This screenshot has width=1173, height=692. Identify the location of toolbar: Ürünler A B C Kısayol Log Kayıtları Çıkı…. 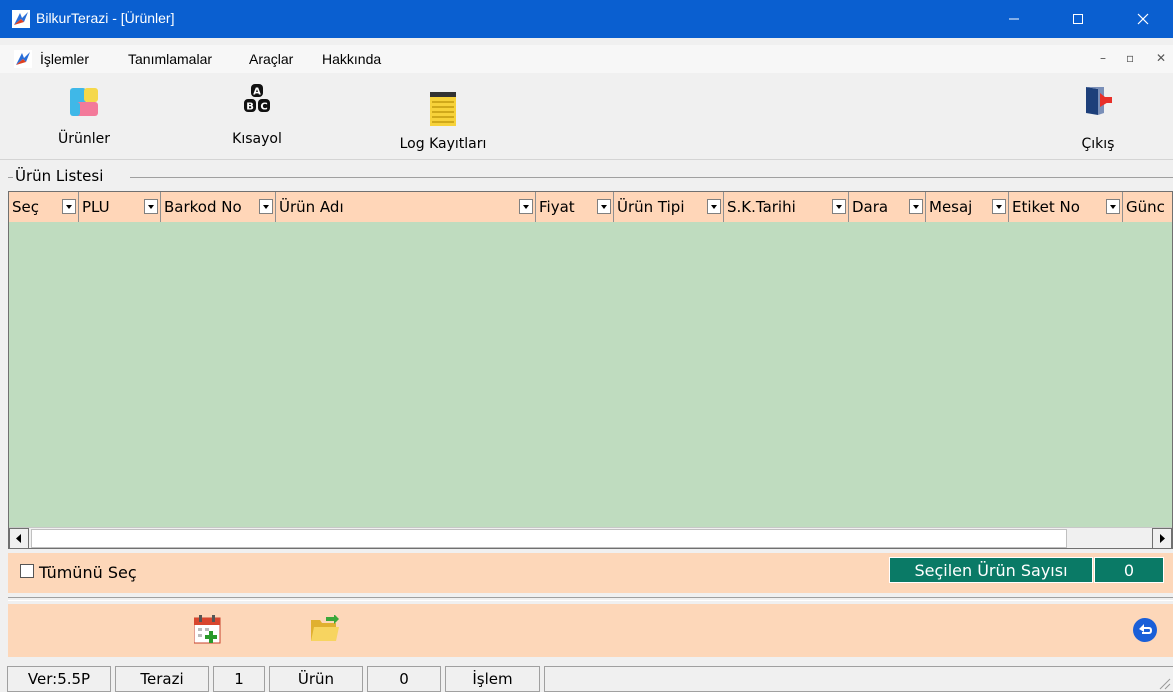
(586, 116).